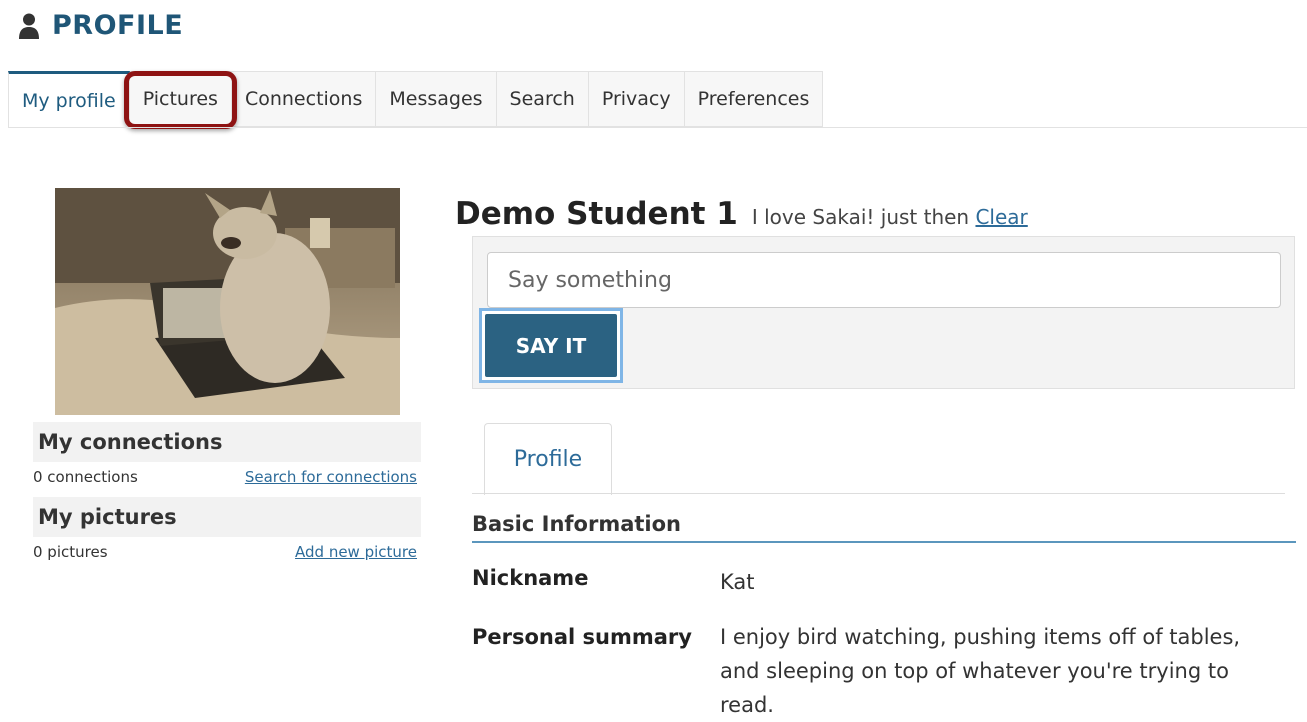 This screenshot has width=1307, height=722. I want to click on tab-my-profile: My profile, so click(69, 99).